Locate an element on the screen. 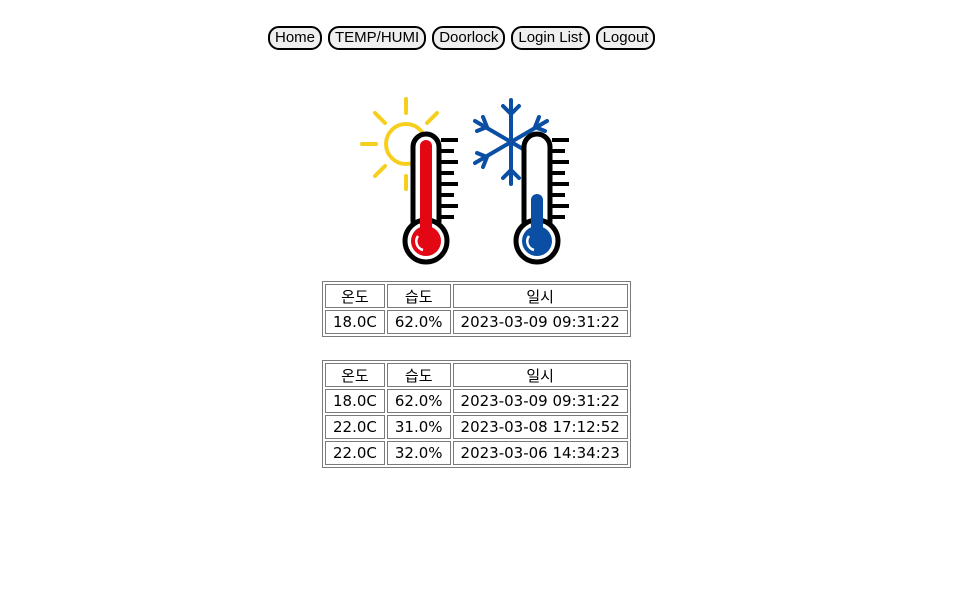 The height and width of the screenshot is (594, 967). login-list-button: Login List is located at coordinates (550, 38).